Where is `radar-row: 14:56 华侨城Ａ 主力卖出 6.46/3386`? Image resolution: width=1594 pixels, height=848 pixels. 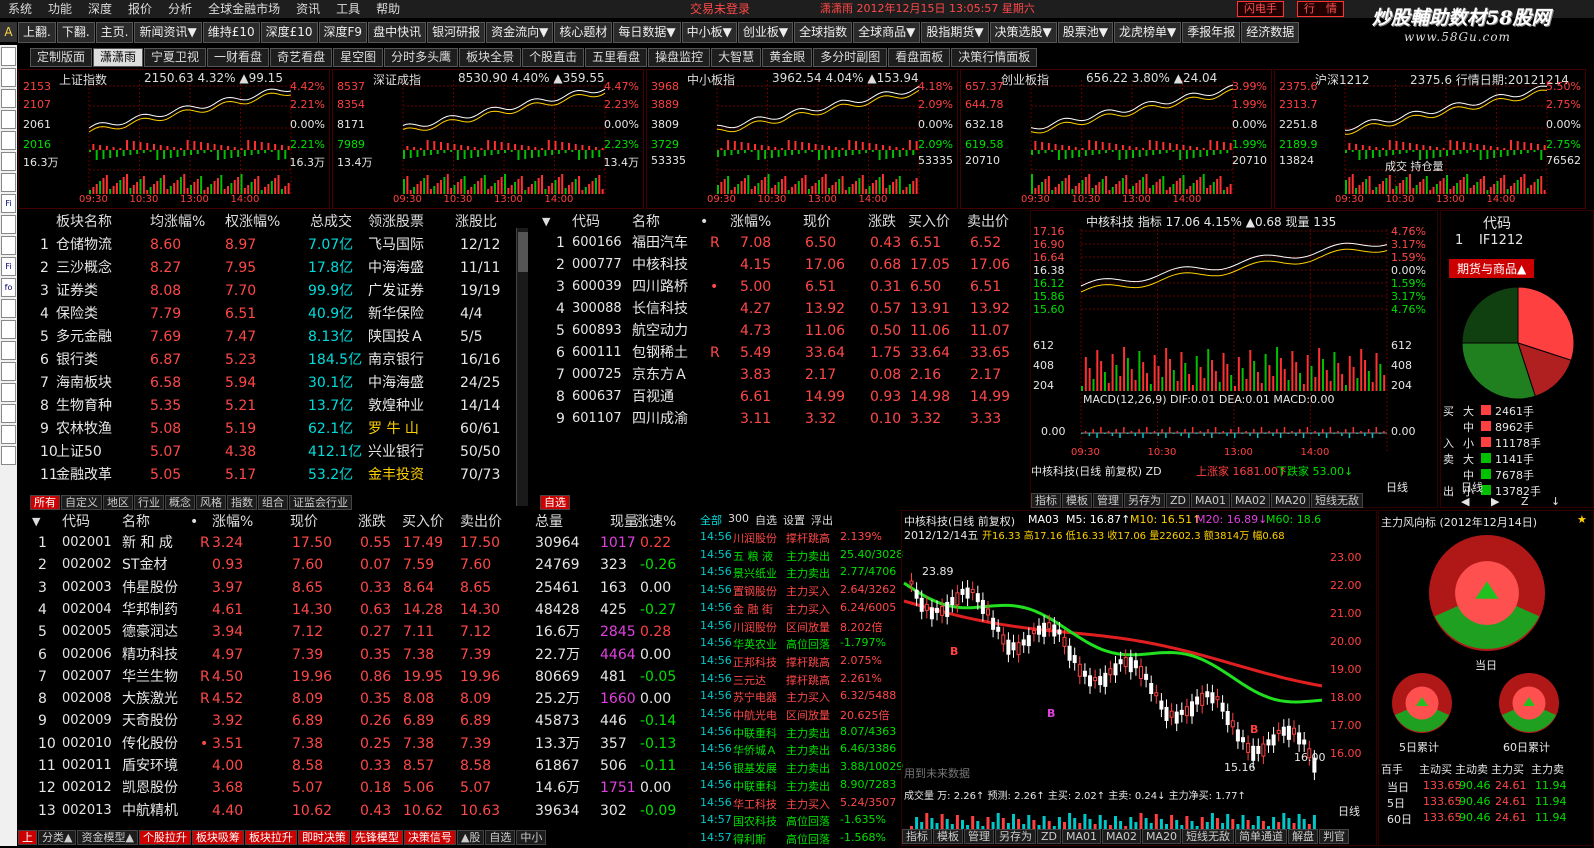 radar-row: 14:56 华侨城Ａ 主力卖出 6.46/3386 is located at coordinates (800, 750).